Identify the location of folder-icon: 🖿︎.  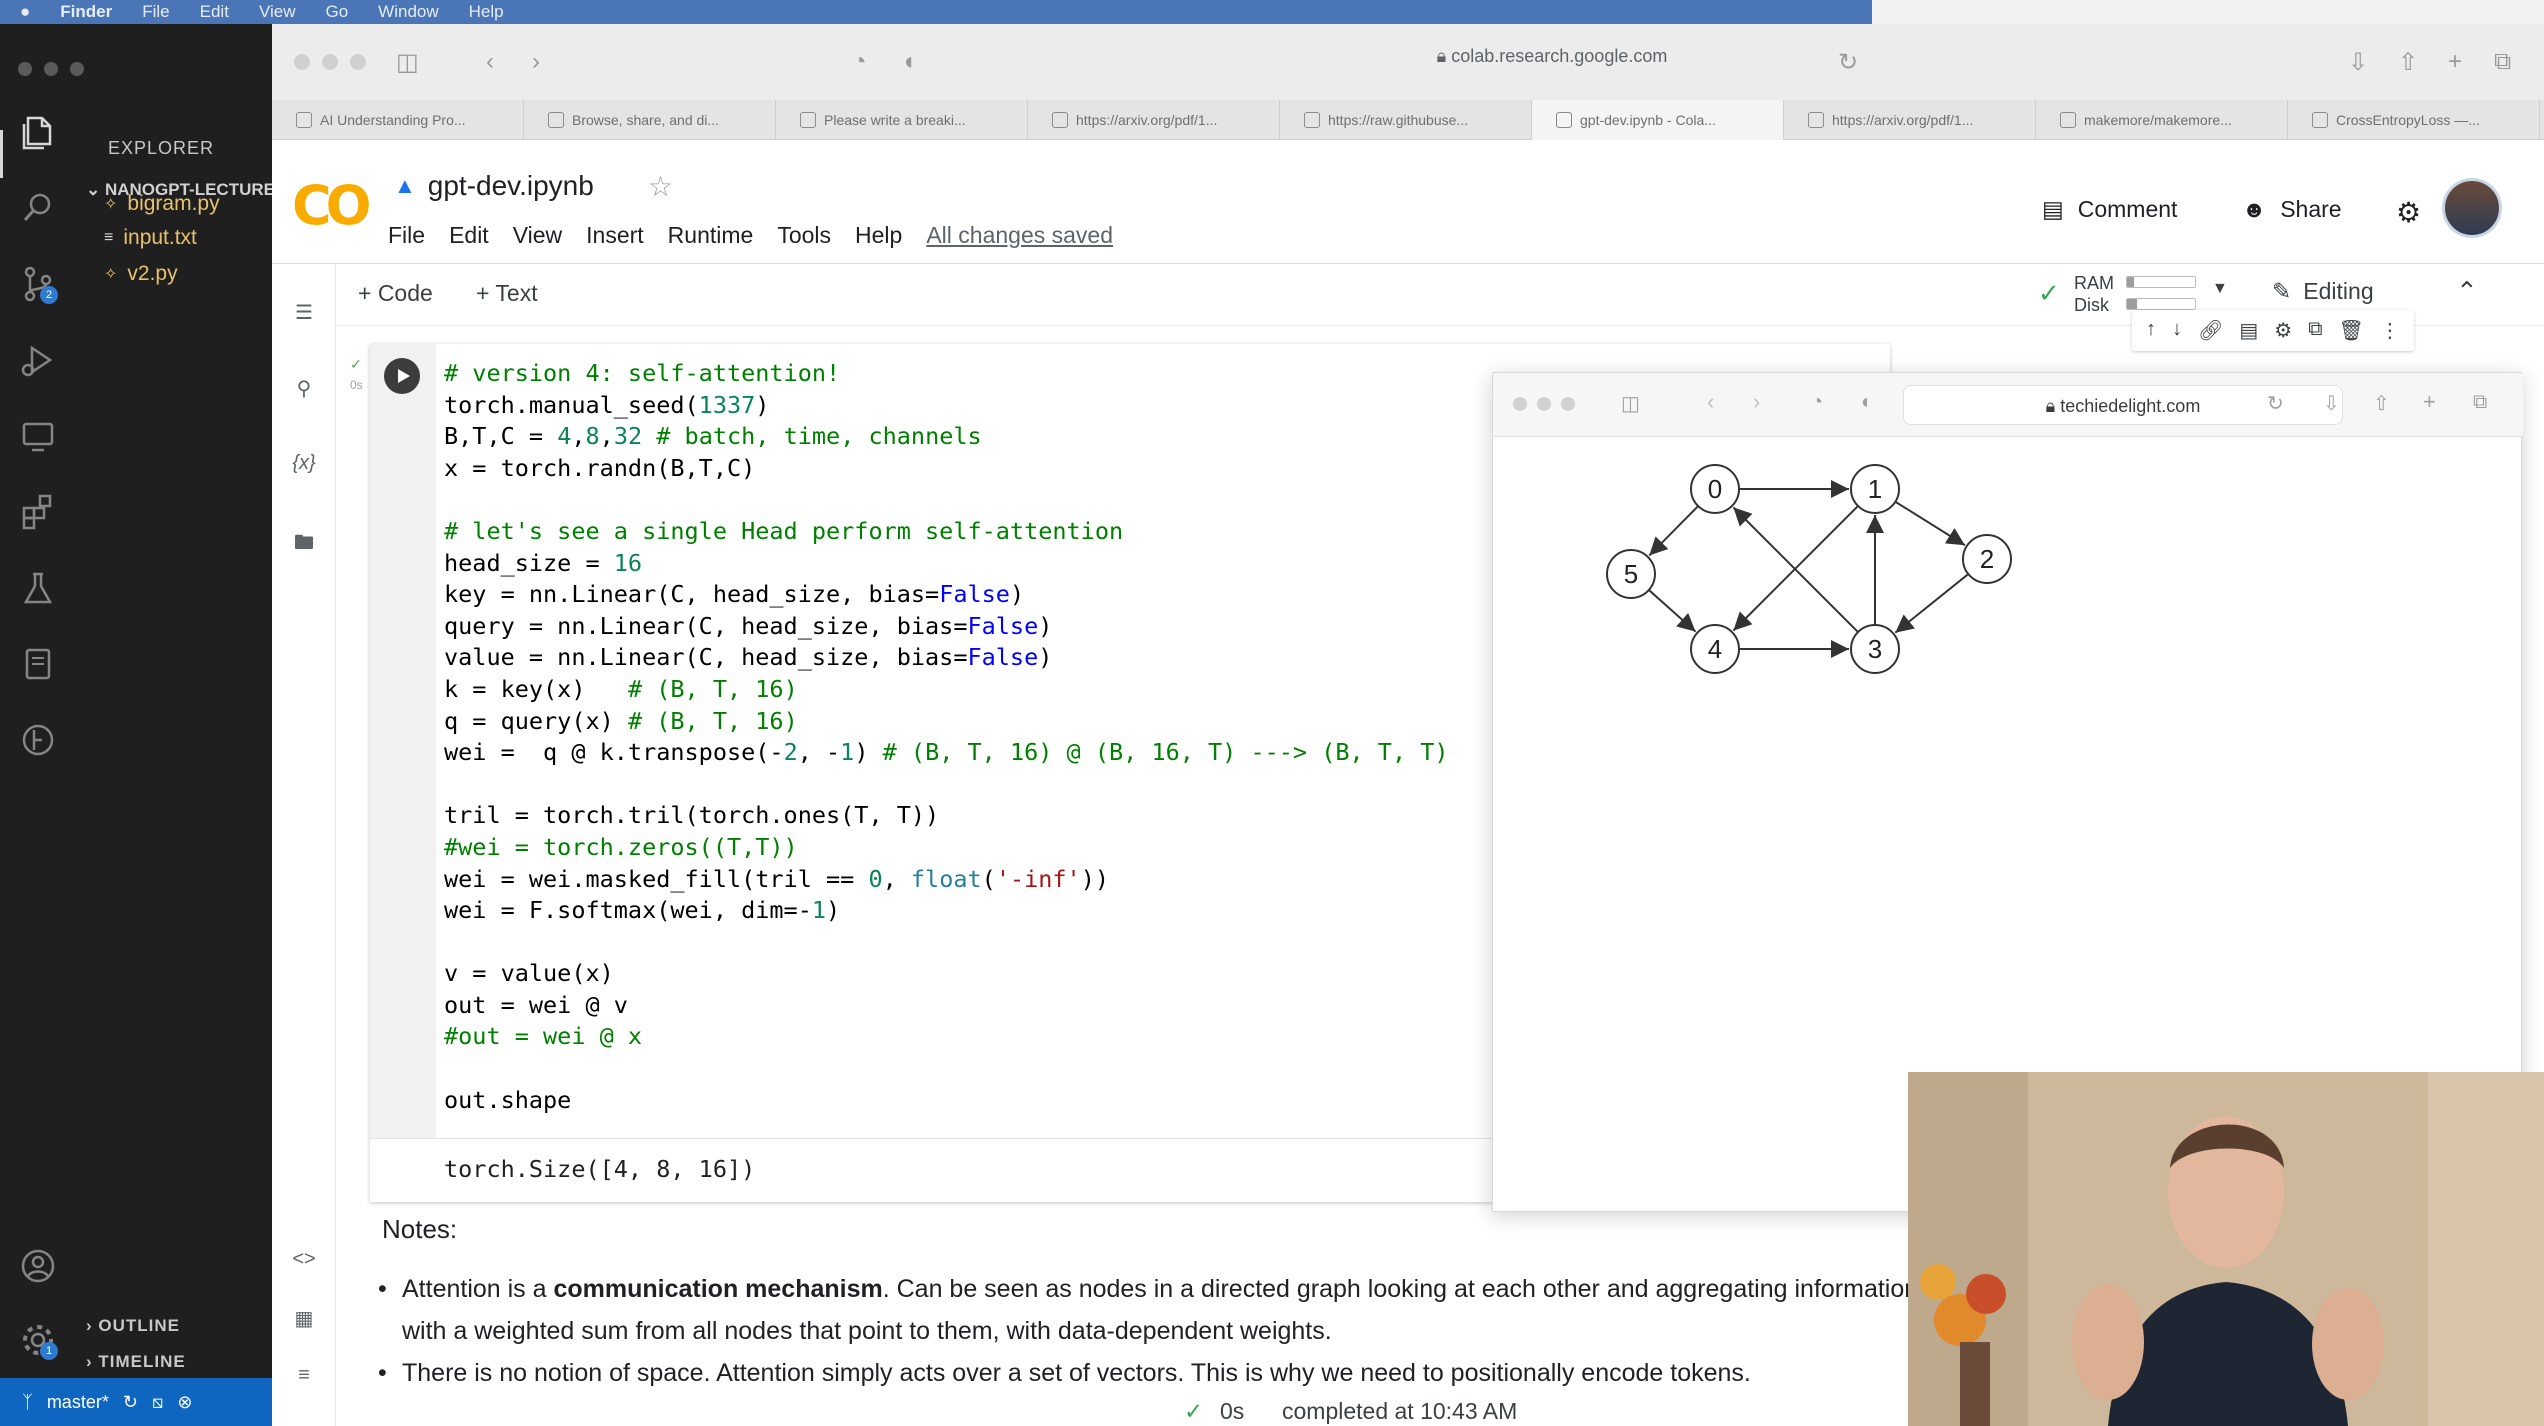
(304, 542).